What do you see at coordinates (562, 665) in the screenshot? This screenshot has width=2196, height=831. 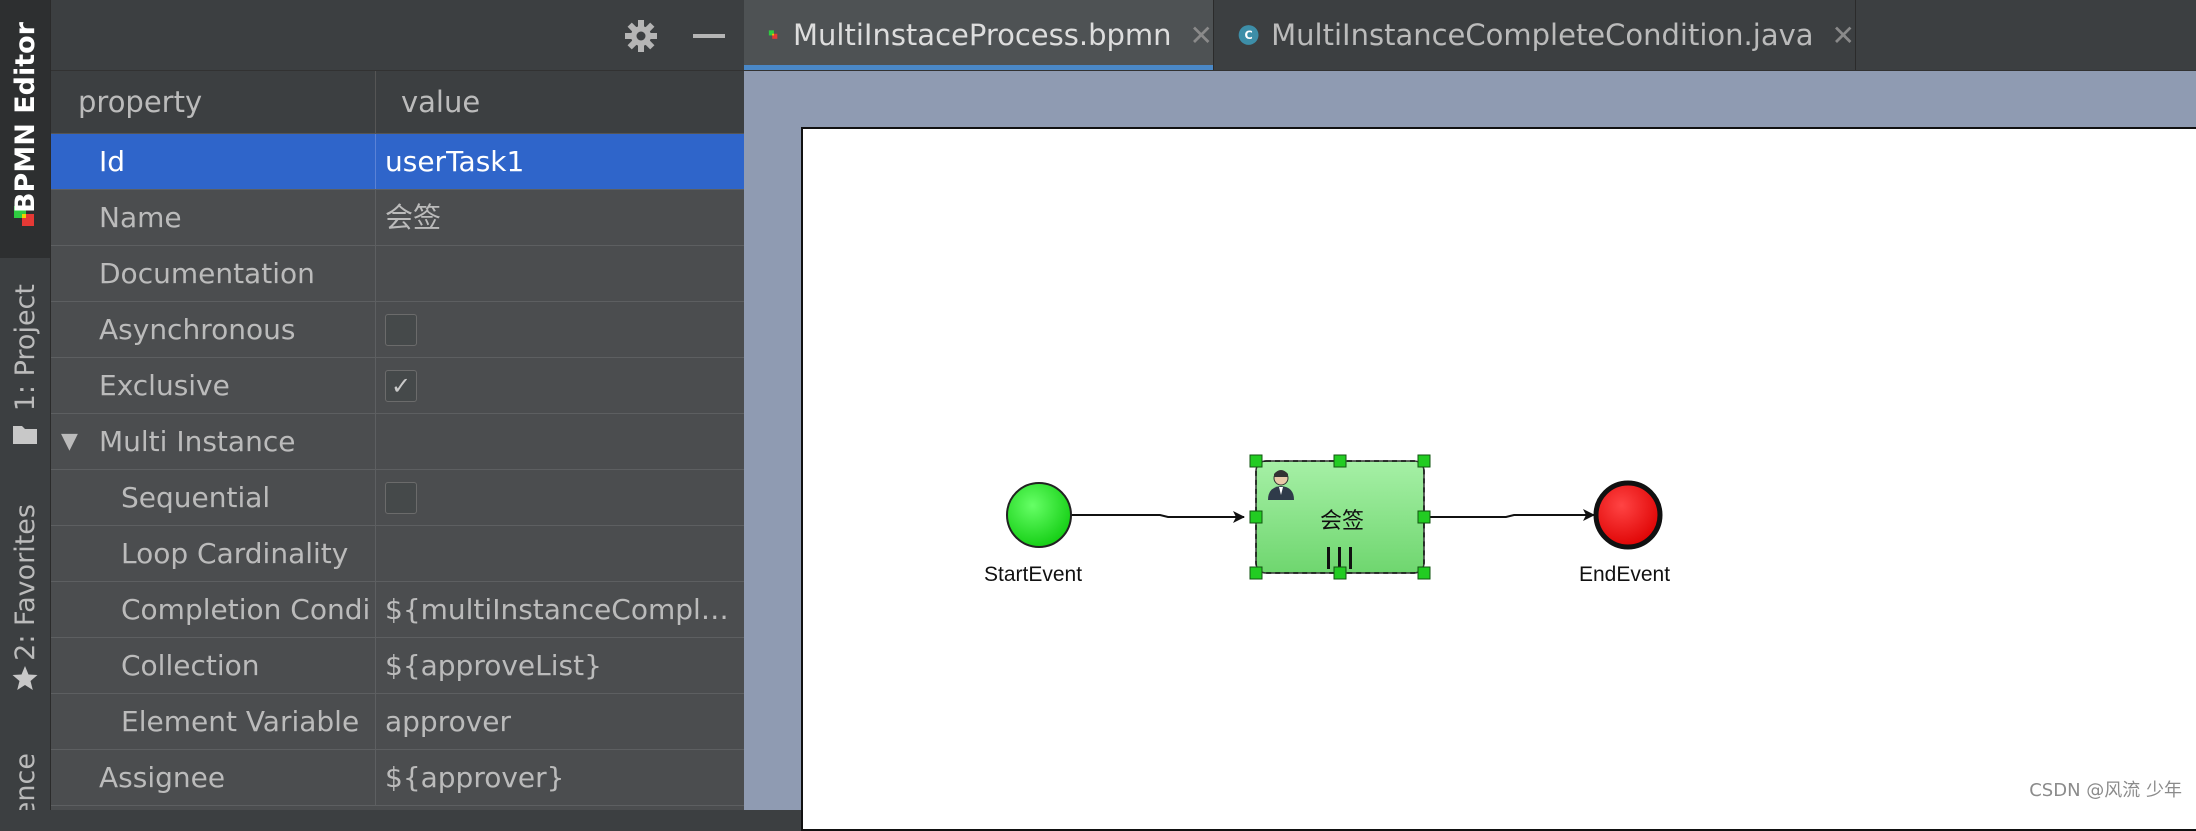 I see `property-value-collection: ${approveList}` at bounding box center [562, 665].